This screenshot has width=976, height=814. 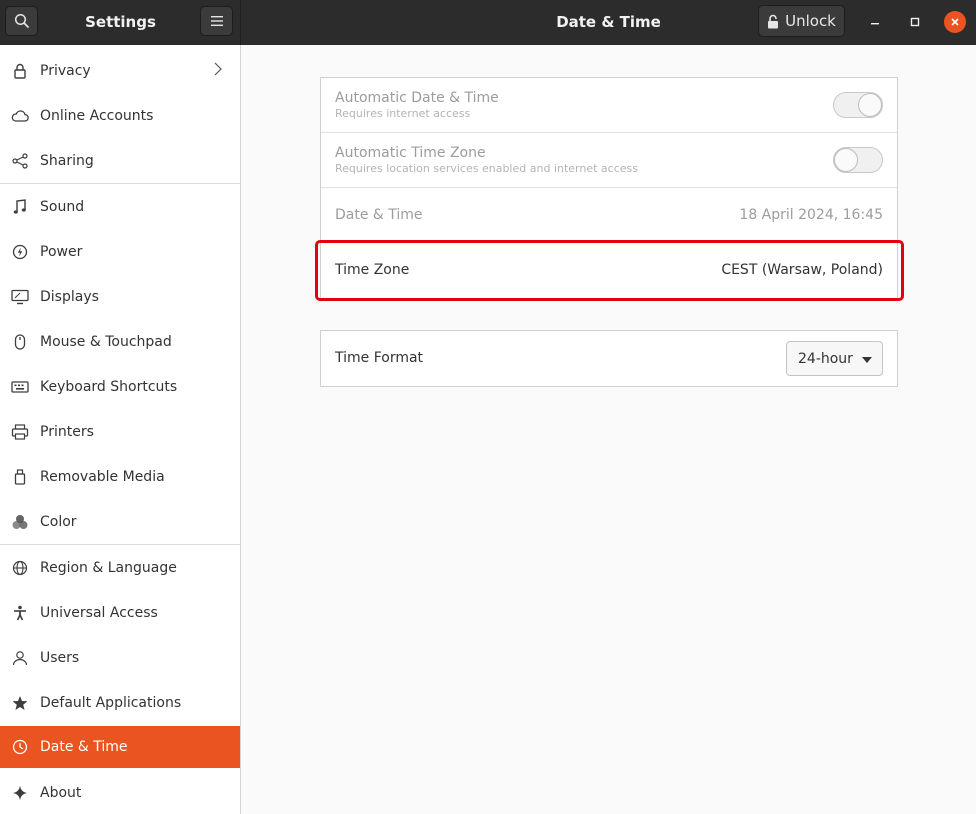 I want to click on sidebar-item-label: Printers, so click(x=67, y=431).